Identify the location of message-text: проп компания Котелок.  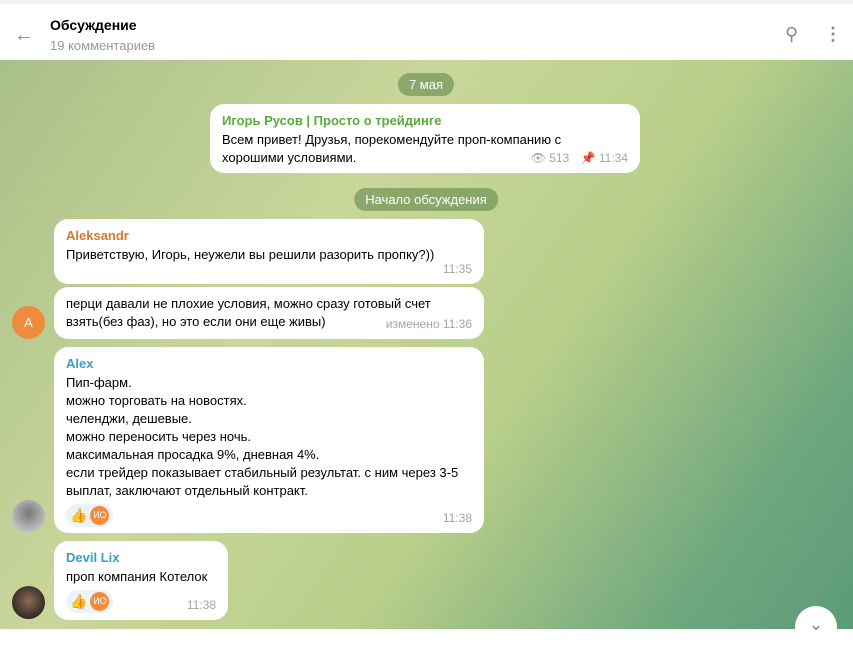
(137, 576).